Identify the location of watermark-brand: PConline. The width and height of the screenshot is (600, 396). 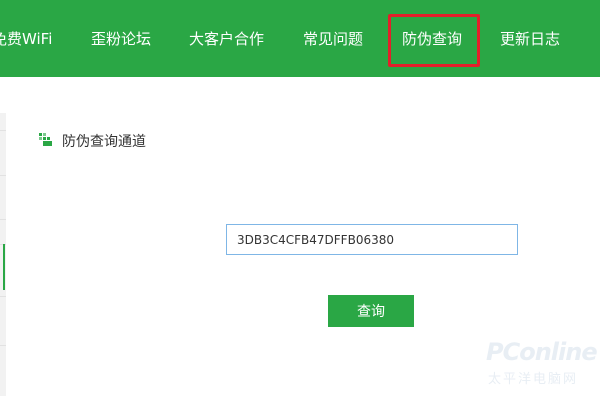
(542, 352).